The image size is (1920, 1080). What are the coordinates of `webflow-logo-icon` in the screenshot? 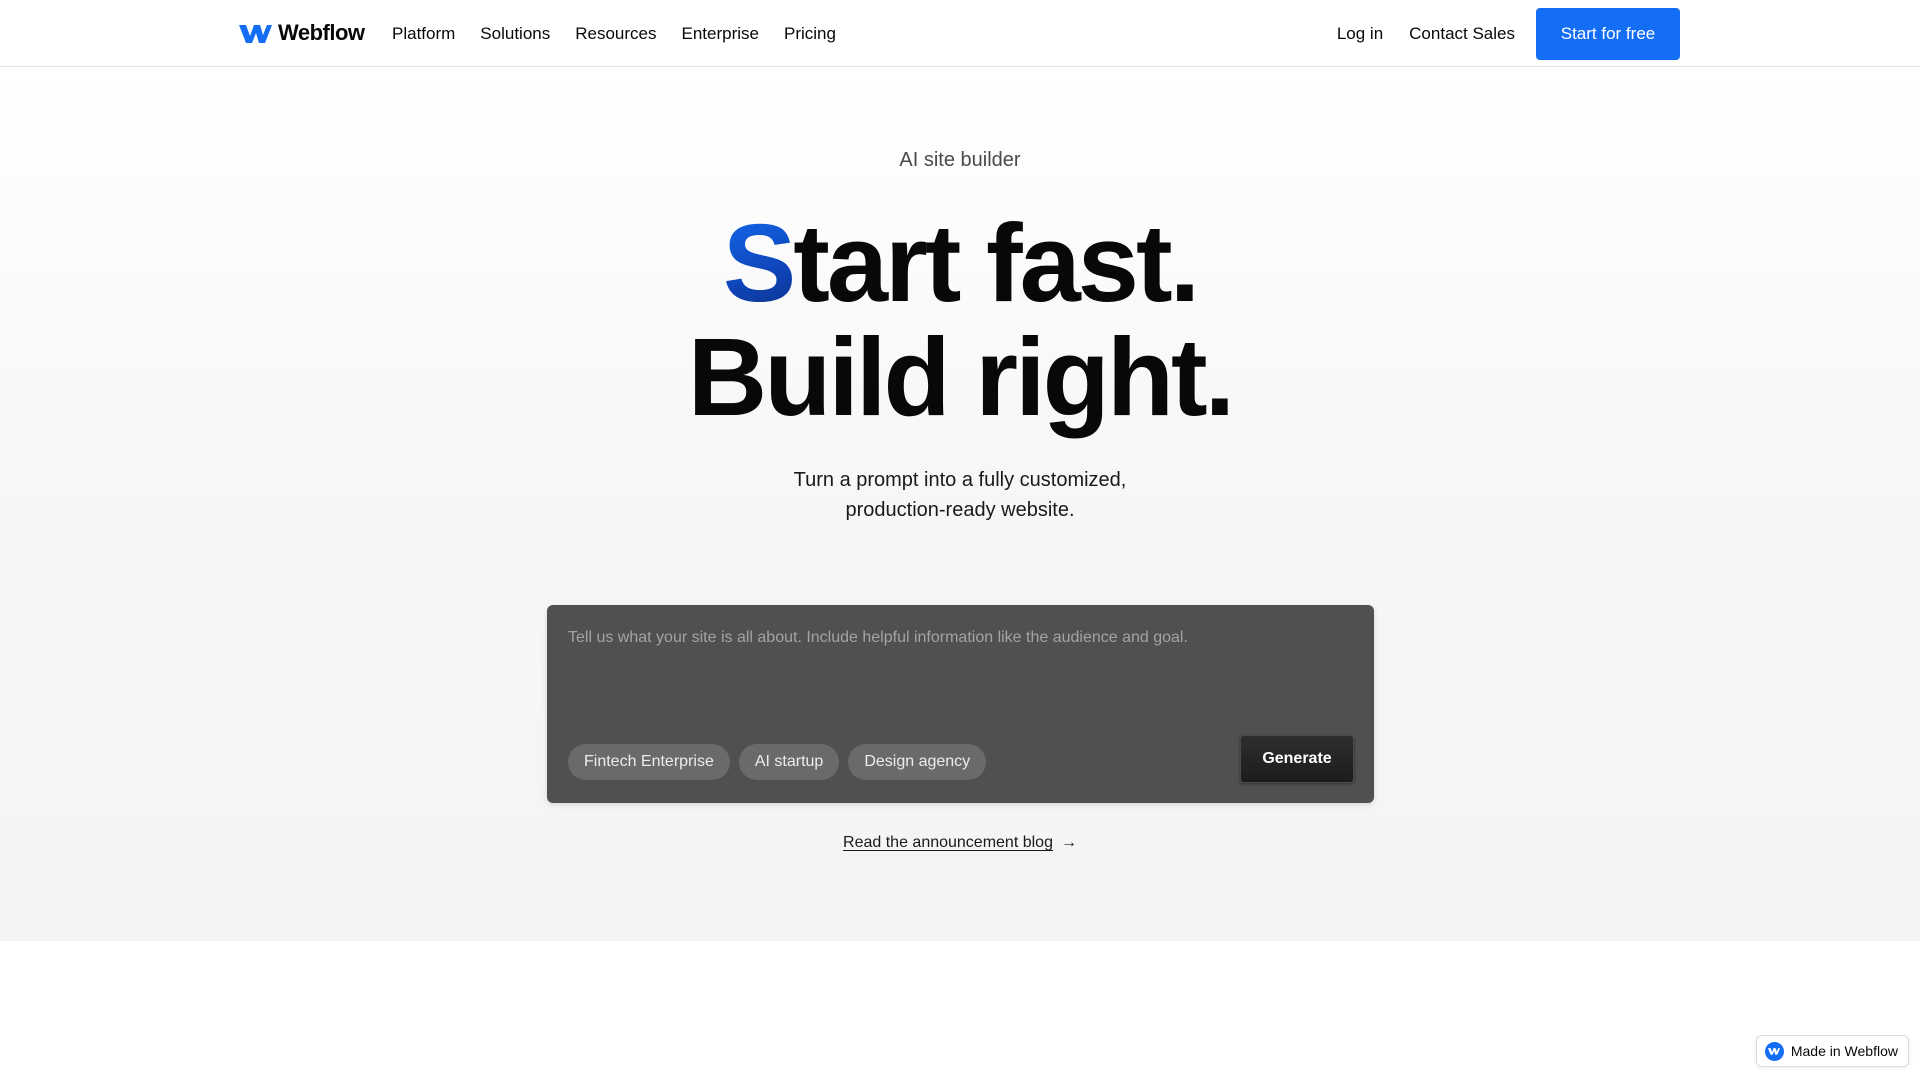 It's located at (255, 34).